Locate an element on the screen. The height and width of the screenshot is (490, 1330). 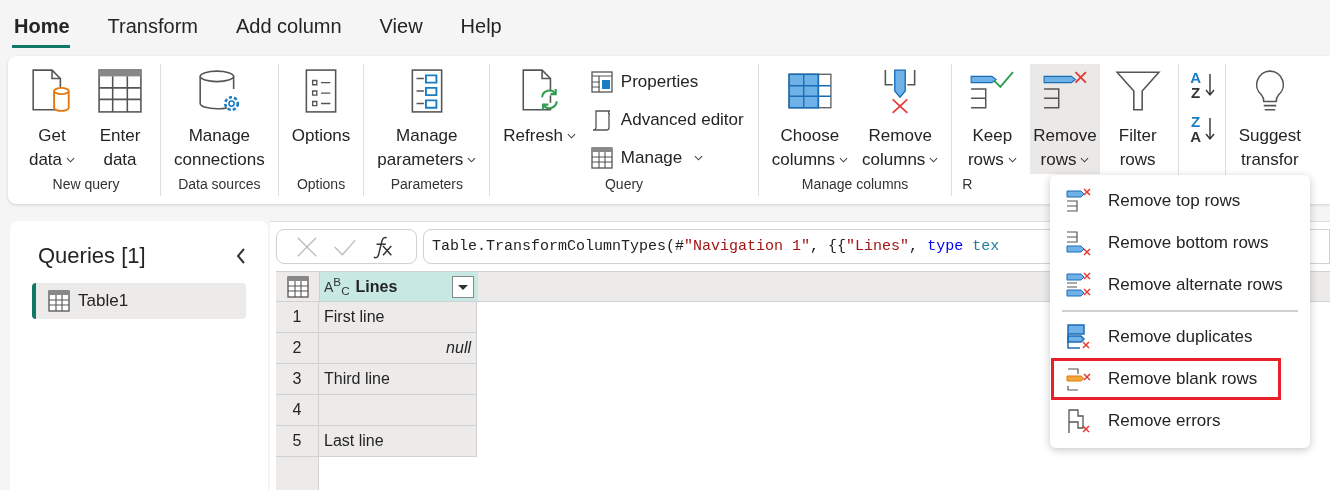
remove-blank-rows-icon is located at coordinates (1079, 379).